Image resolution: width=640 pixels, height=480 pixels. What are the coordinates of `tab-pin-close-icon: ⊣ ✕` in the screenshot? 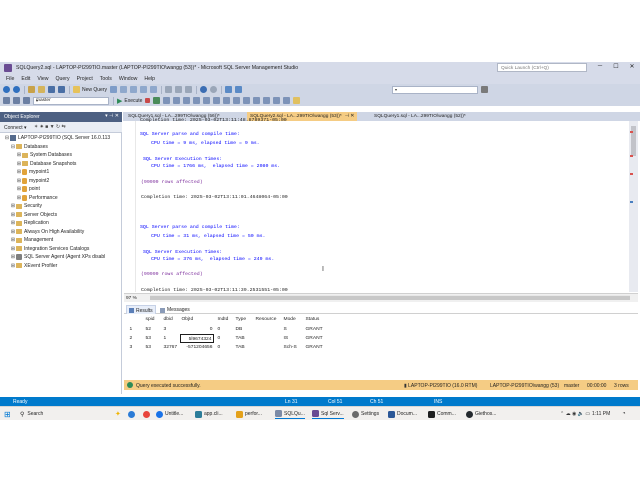 It's located at (350, 116).